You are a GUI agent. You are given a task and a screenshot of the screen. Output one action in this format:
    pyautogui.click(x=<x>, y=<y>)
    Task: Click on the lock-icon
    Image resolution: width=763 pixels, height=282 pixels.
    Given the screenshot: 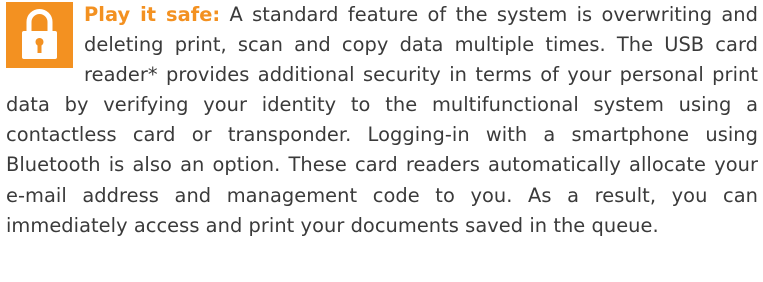 What is the action you would take?
    pyautogui.click(x=39, y=35)
    